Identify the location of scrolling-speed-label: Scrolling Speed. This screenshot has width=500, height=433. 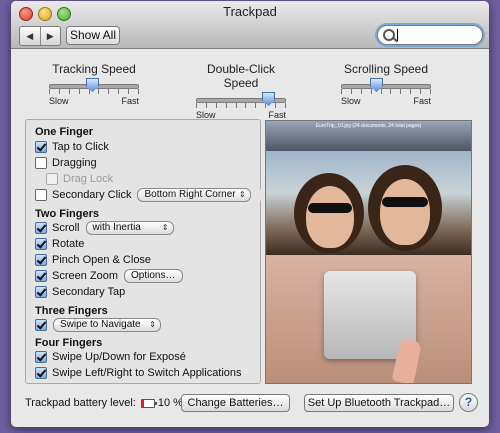
(386, 69).